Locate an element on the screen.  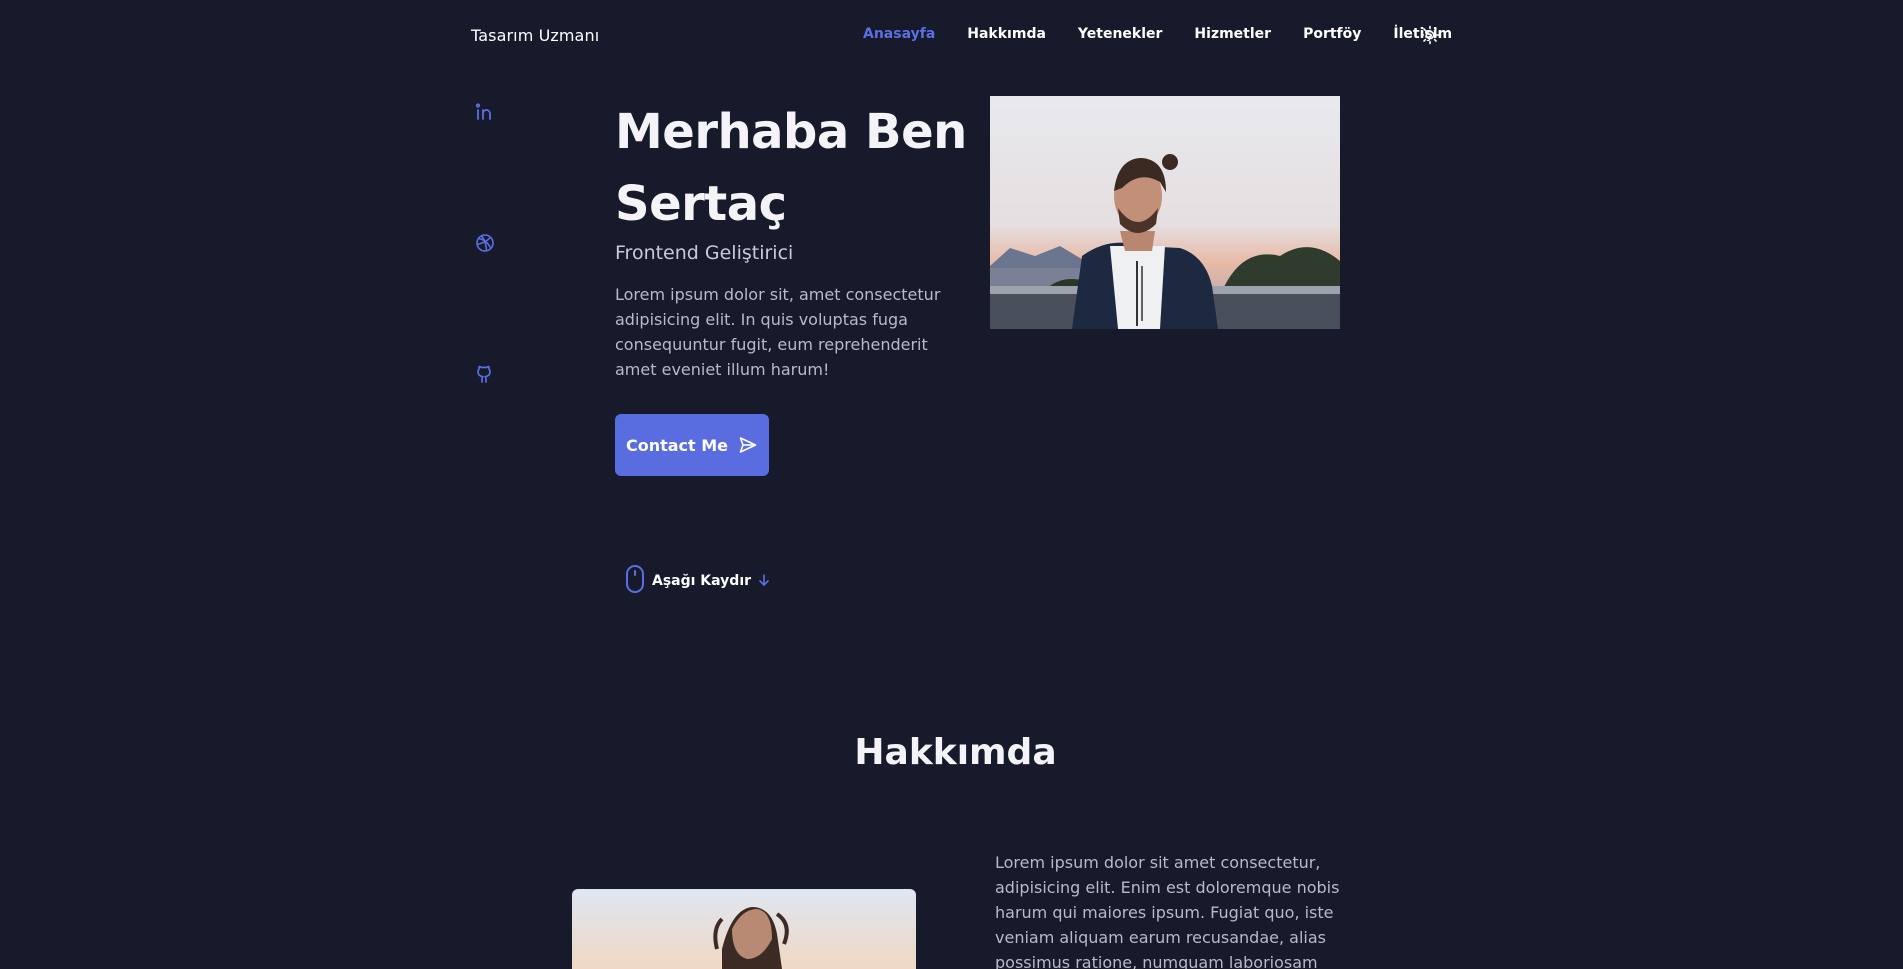
hero-profile-photo is located at coordinates (1165, 212).